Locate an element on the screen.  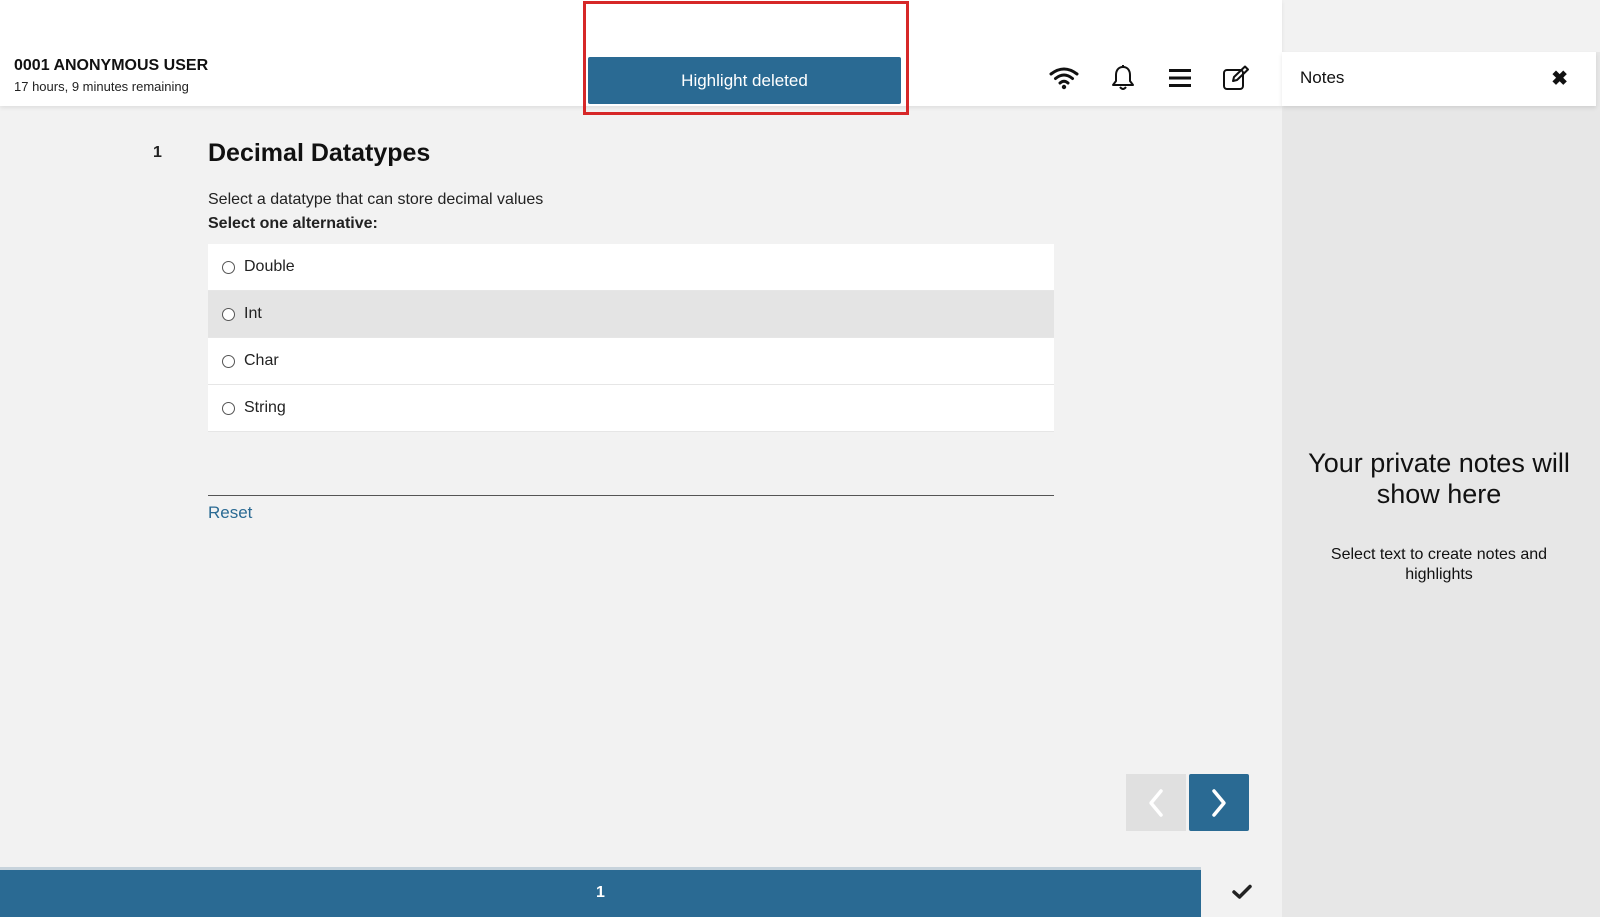
toast-message: Highlight deleted is located at coordinates (744, 80).